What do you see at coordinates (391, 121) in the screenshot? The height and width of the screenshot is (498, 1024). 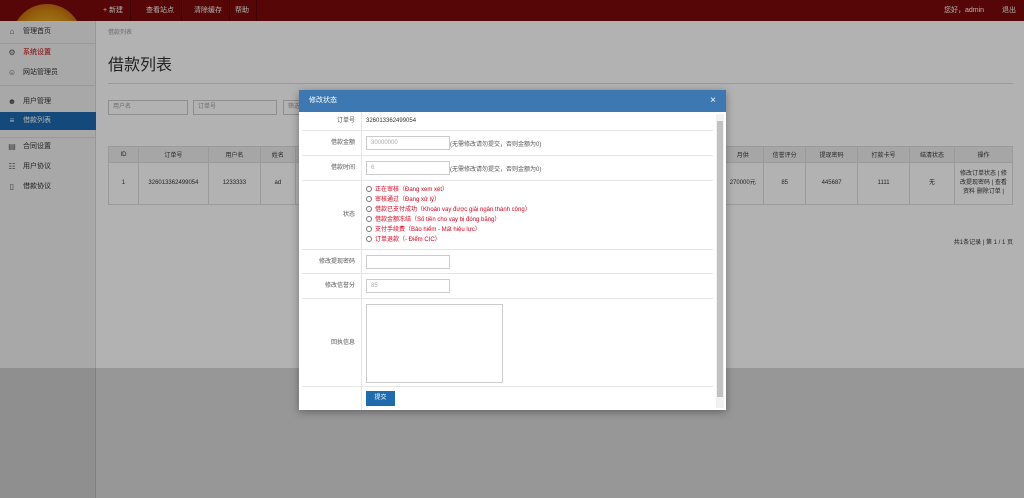 I see `order-no-value: 326013362499054` at bounding box center [391, 121].